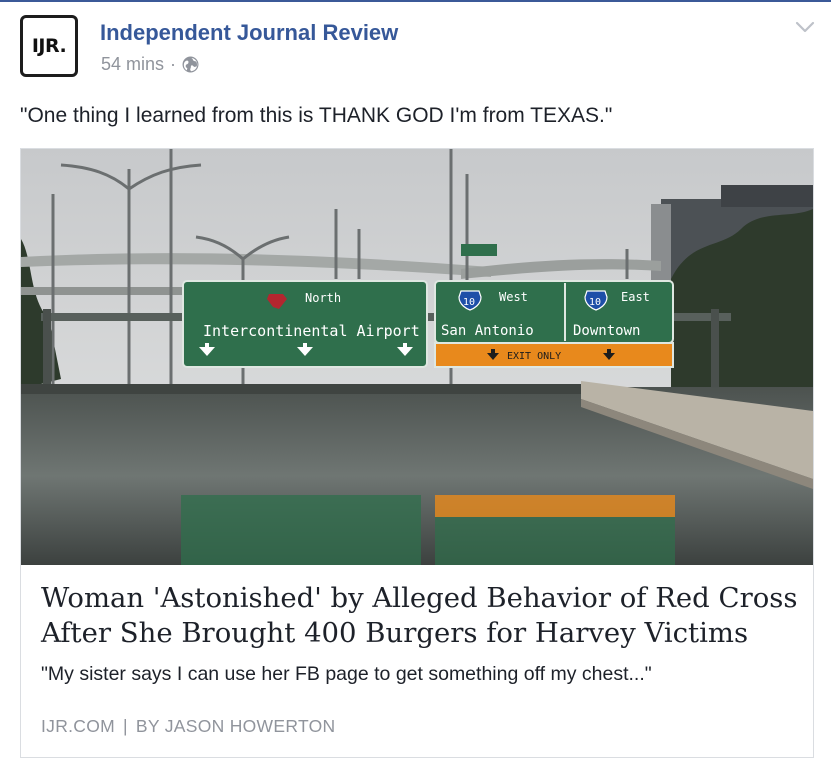 Image resolution: width=831 pixels, height=758 pixels. I want to click on post-timestamp: 54 mins, so click(132, 64).